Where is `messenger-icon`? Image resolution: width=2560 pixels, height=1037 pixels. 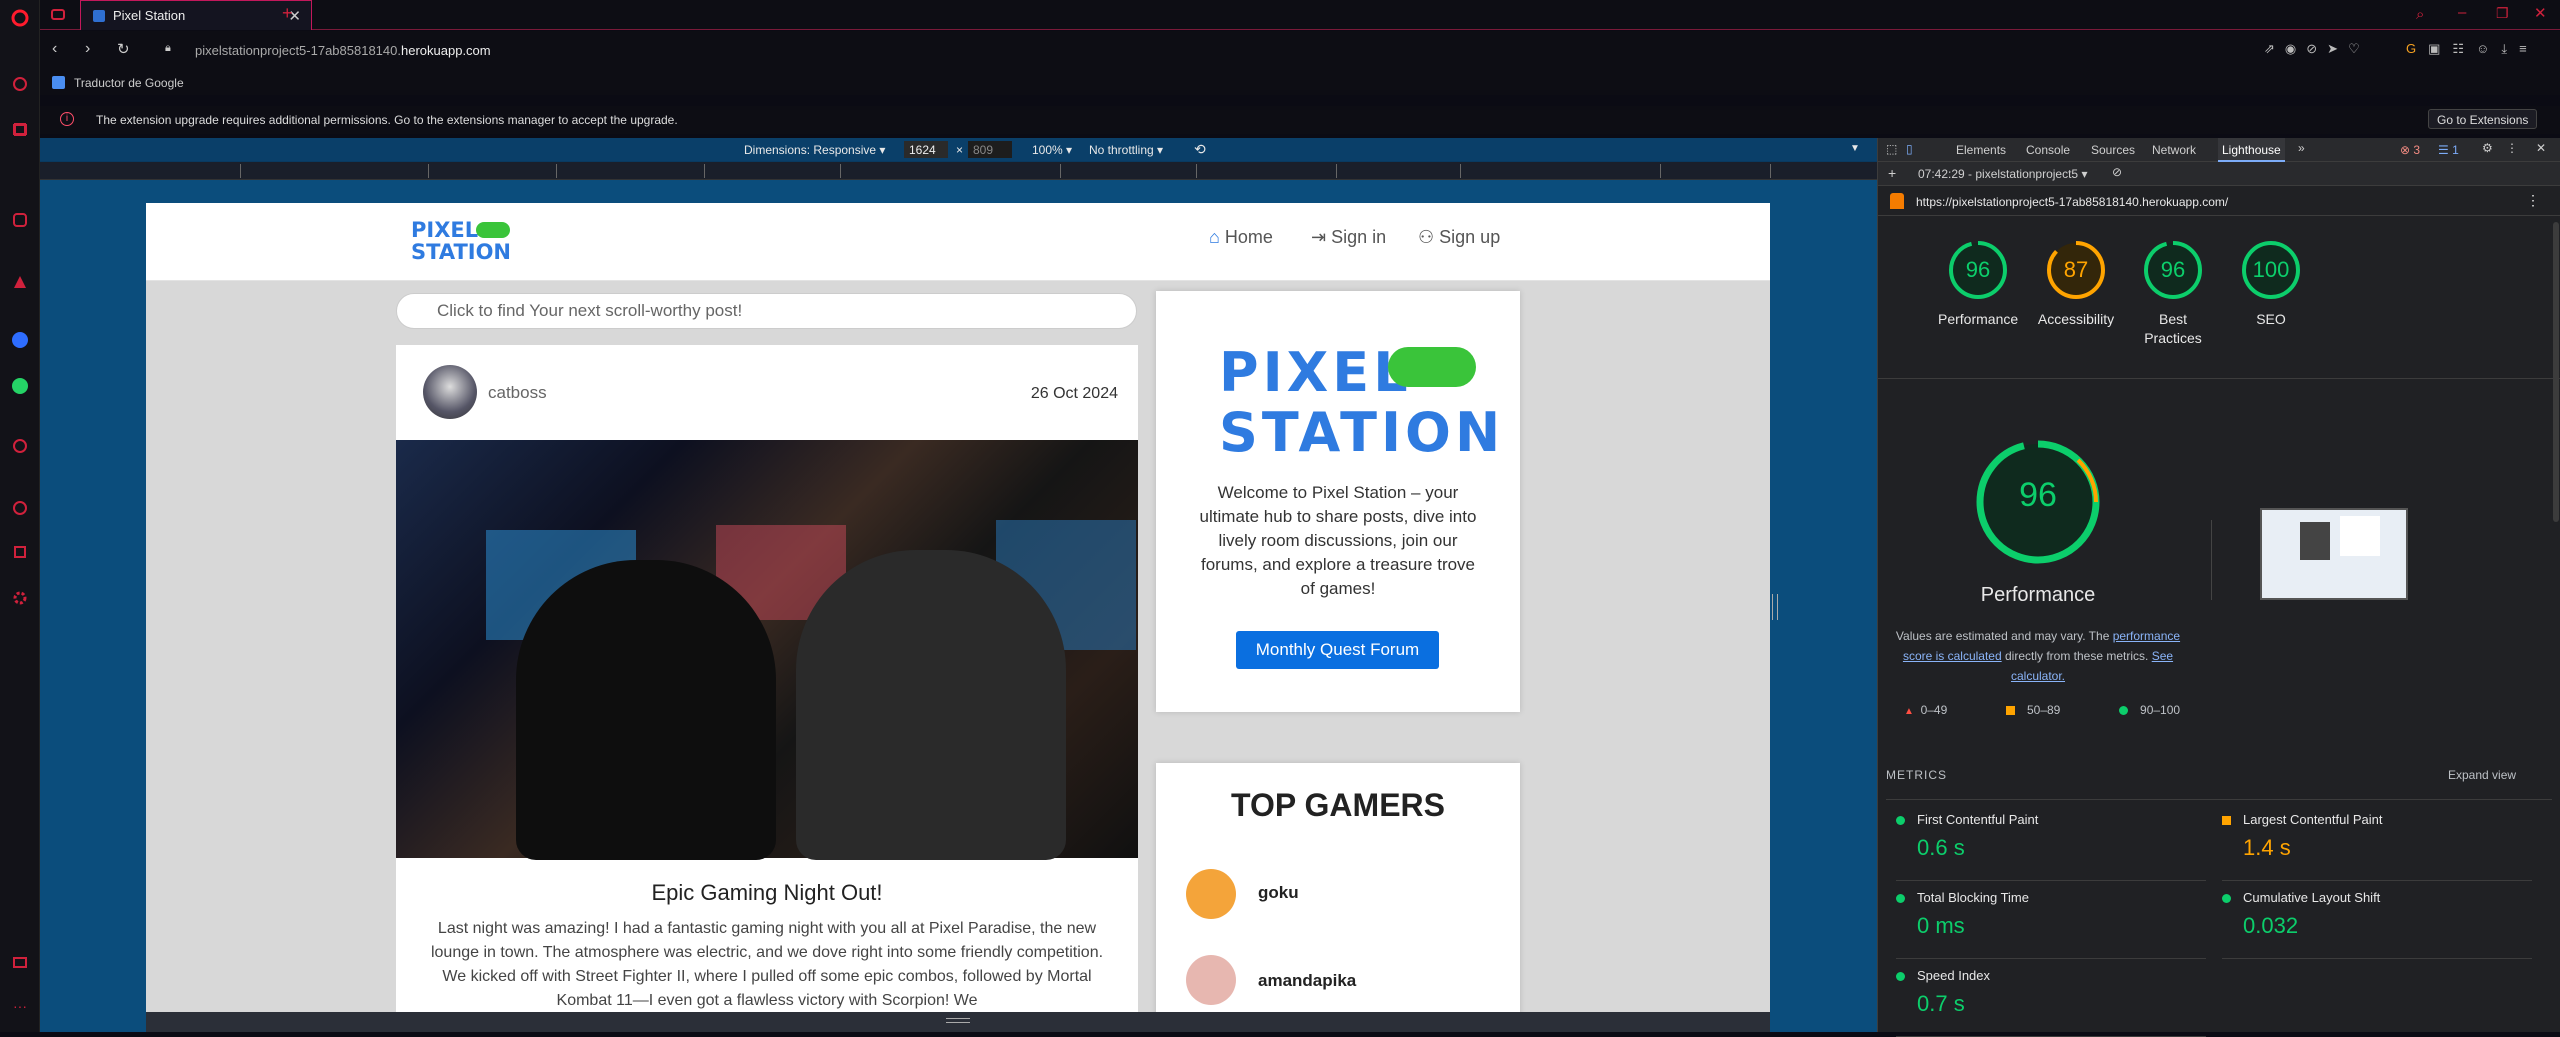
messenger-icon is located at coordinates (20, 340).